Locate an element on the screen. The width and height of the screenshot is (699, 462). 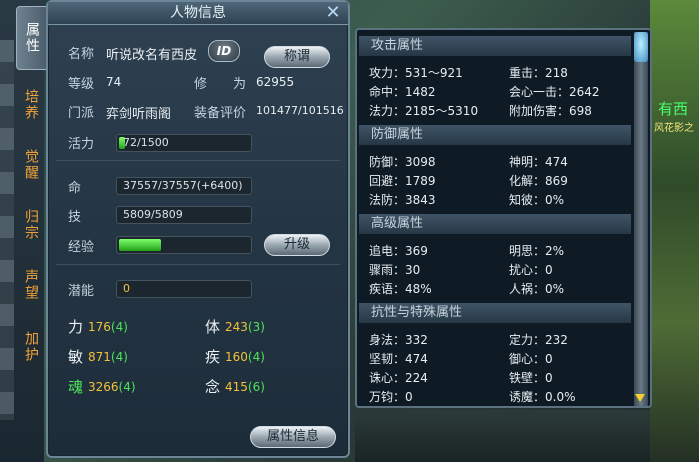
npc-name-label: 有西 is located at coordinates (673, 109).